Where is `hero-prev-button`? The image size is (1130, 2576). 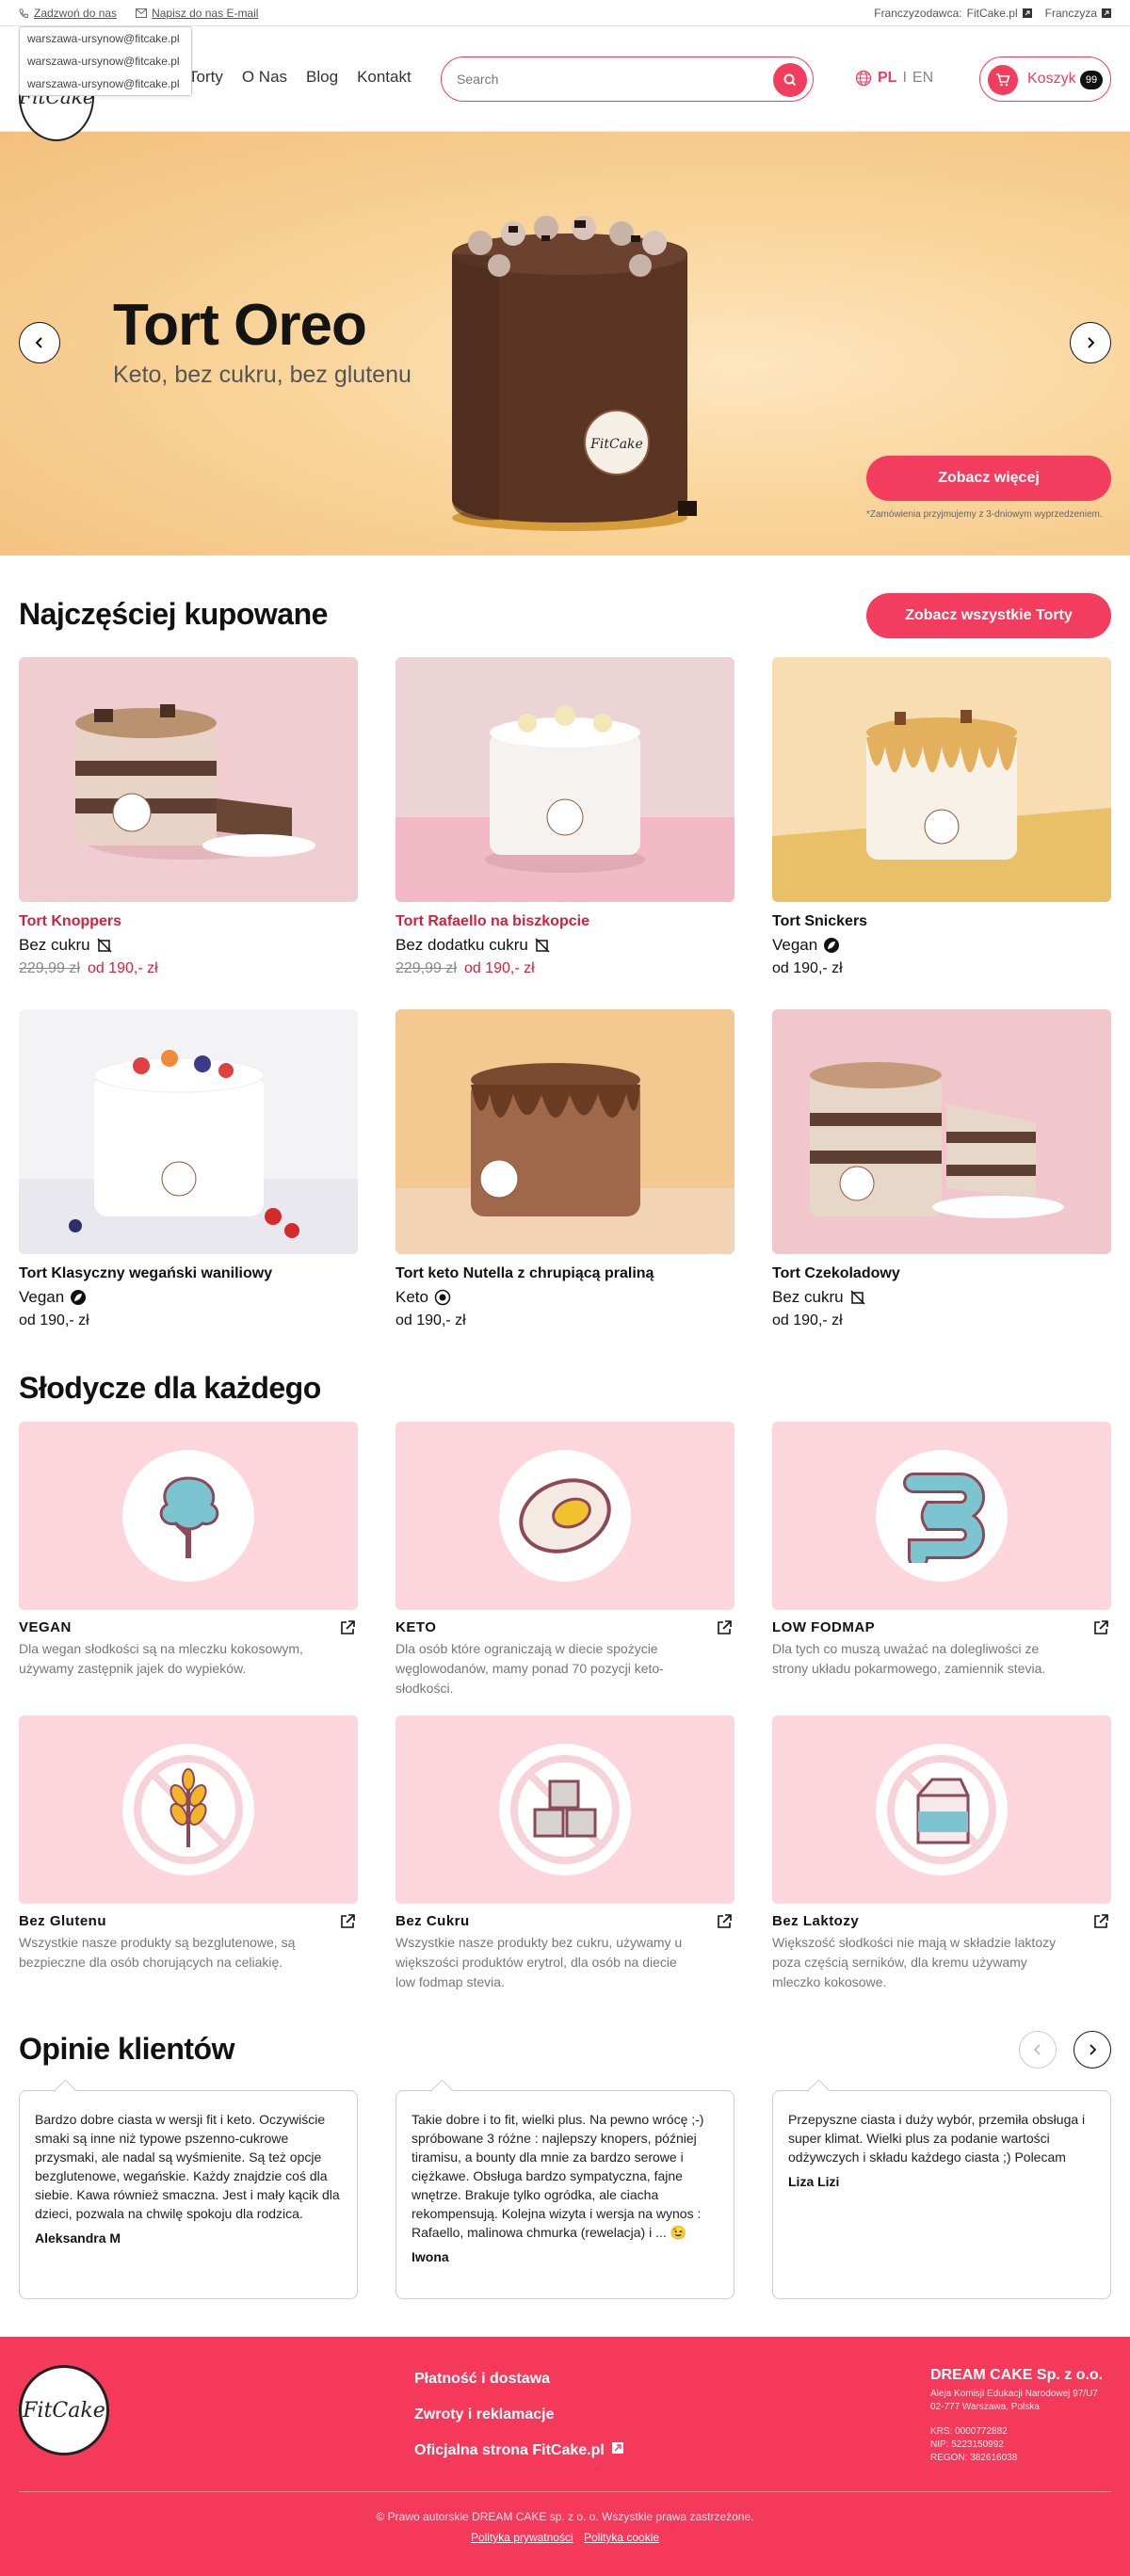
hero-prev-button is located at coordinates (39, 342).